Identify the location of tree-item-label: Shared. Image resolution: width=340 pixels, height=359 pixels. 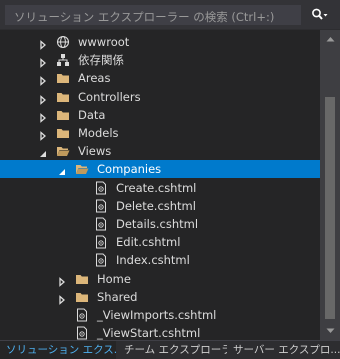
(117, 296).